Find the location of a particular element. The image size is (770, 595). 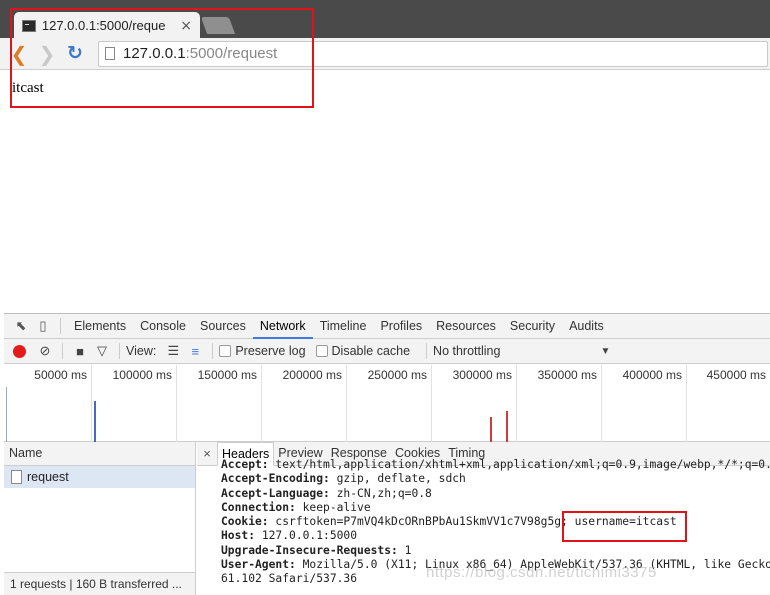

preserve-log-checkbox: Preserve log is located at coordinates (262, 351).